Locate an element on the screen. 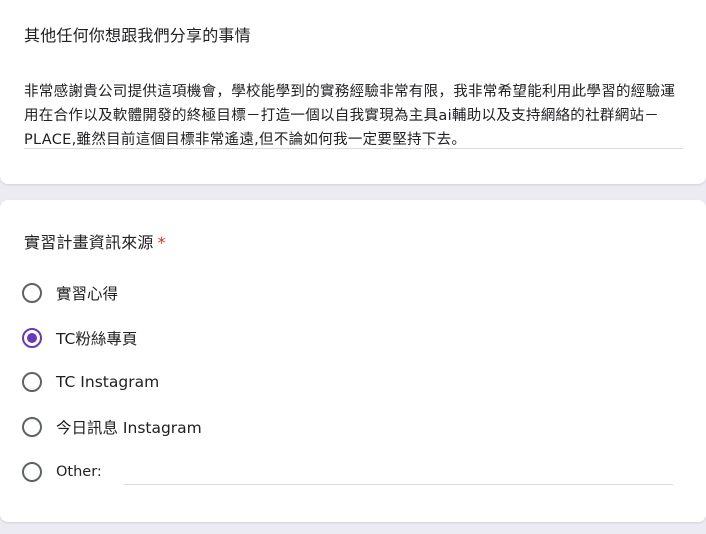 The height and width of the screenshot is (534, 706). other-text-input is located at coordinates (398, 484).